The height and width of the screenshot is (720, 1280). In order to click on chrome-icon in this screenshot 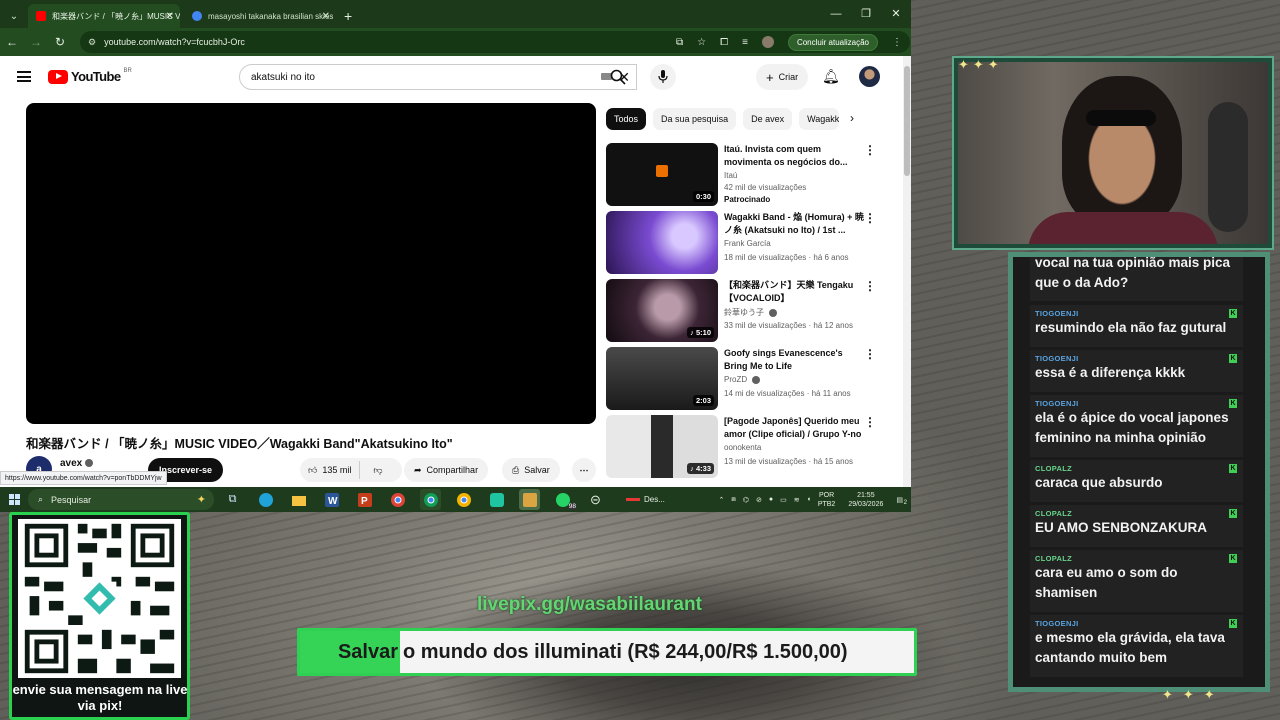, I will do `click(397, 499)`.